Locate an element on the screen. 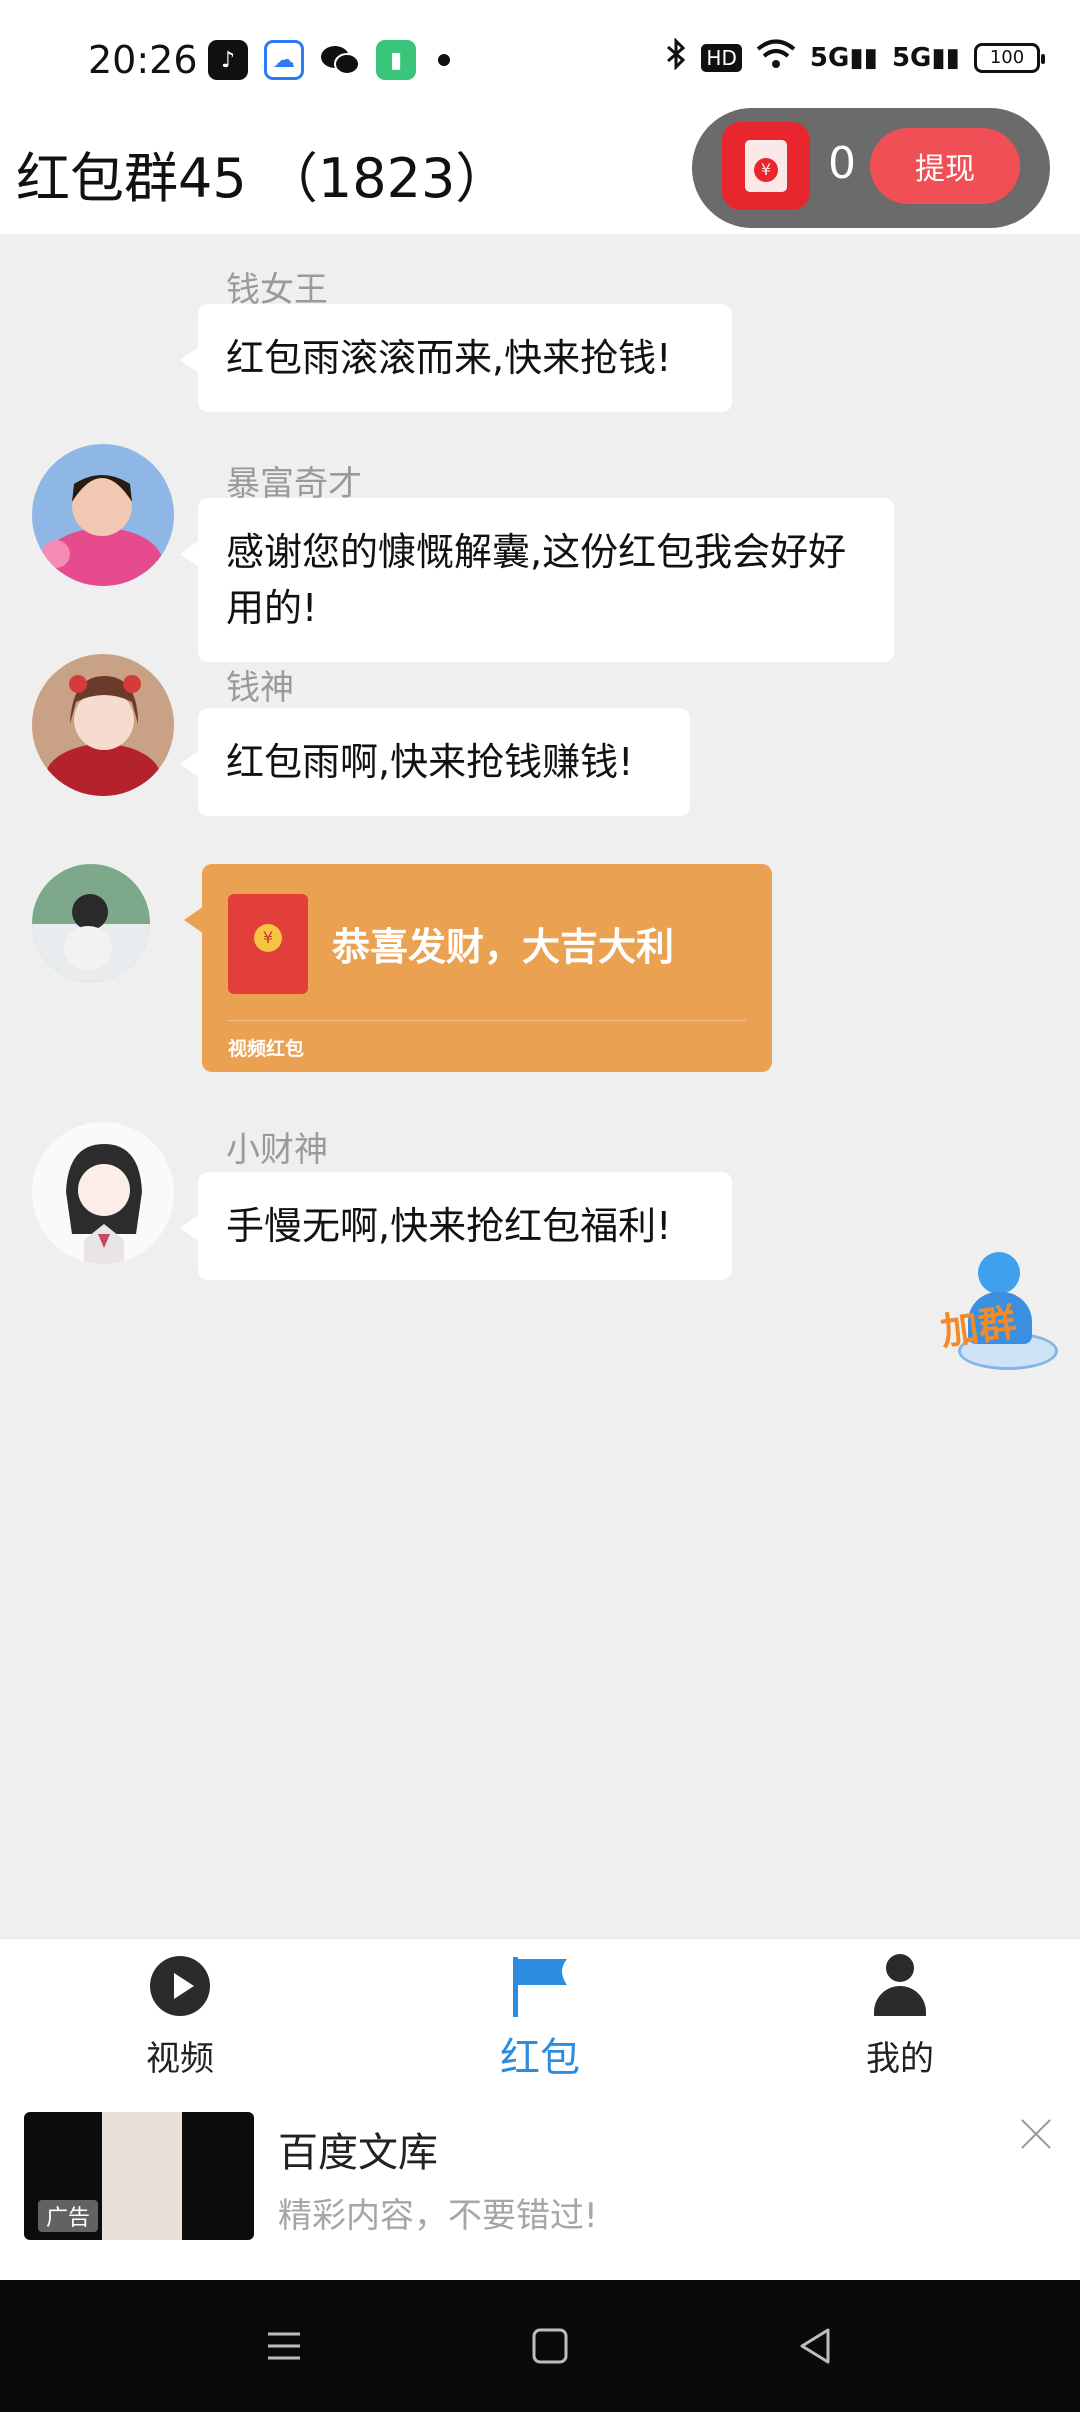  menu-icon is located at coordinates (284, 2346).